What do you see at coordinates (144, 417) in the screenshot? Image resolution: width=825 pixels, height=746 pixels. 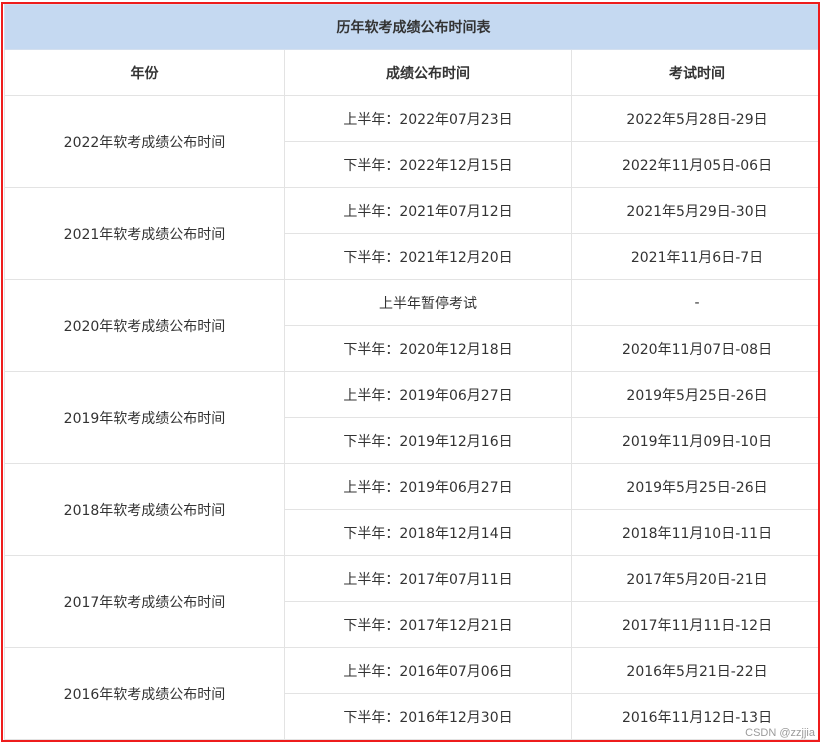 I see `year-cell: 2019年软考成绩公布时间` at bounding box center [144, 417].